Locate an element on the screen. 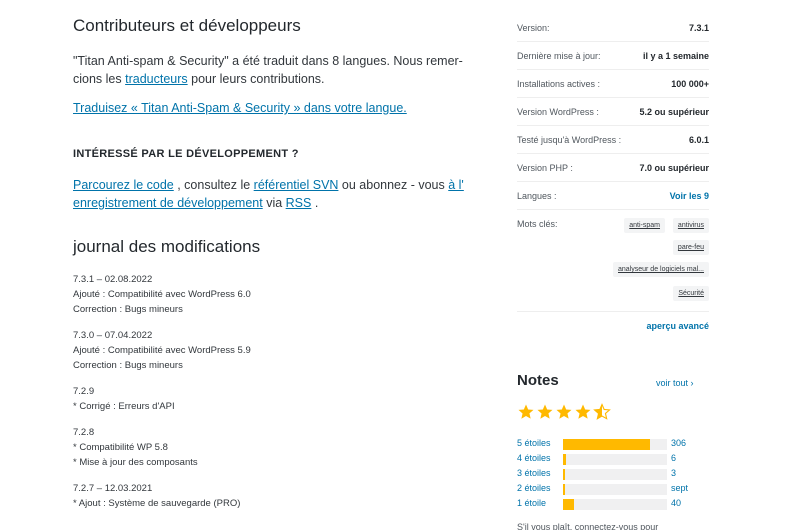 Image resolution: width=800 pixels, height=530 pixels. meta-value: 5.2 ou supérieur is located at coordinates (674, 112).